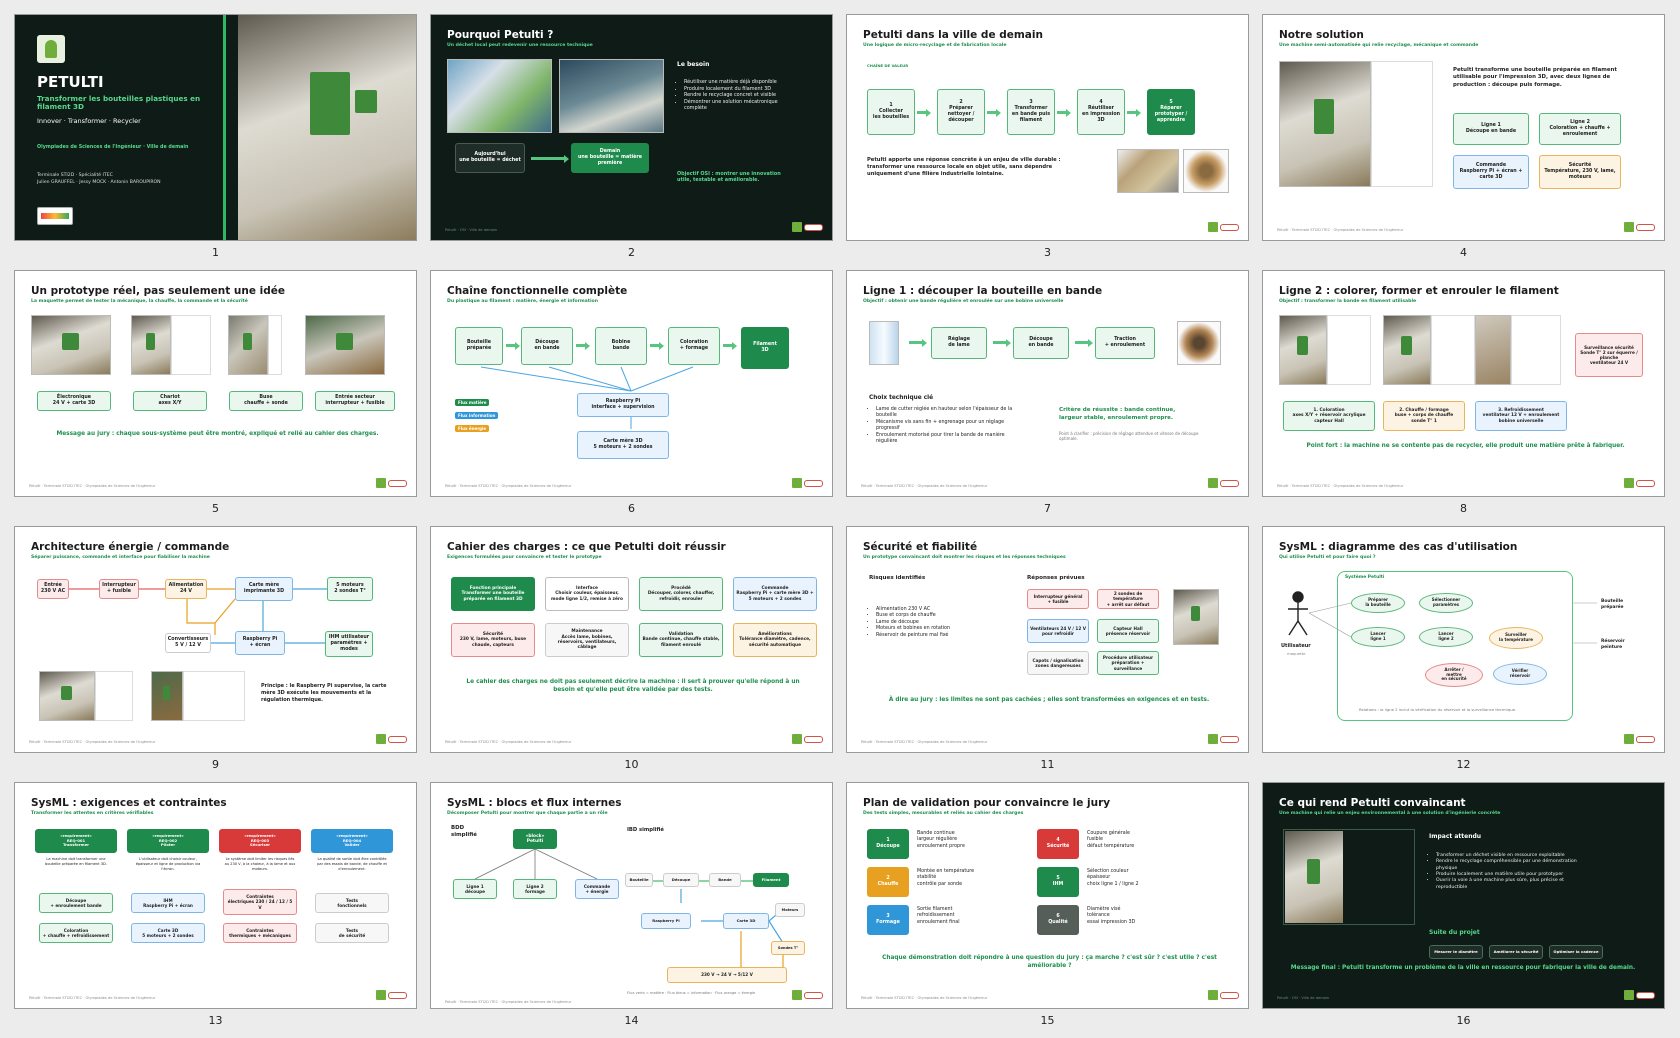  What do you see at coordinates (1463, 764) in the screenshot?
I see `slide-number: 12` at bounding box center [1463, 764].